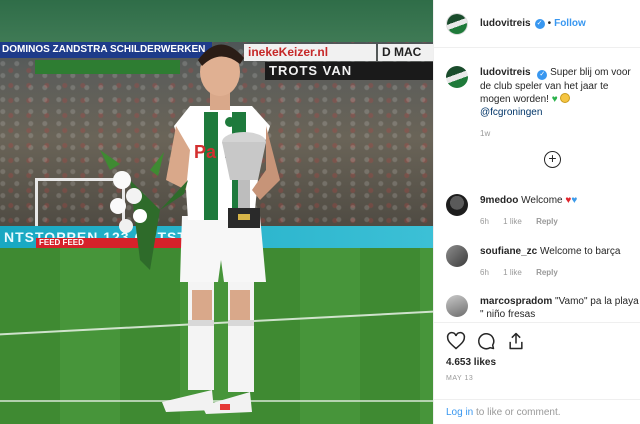  I want to click on list-item: 9medoo Welcome ♥♥ 6h 1 like Reply, so click(543, 211).